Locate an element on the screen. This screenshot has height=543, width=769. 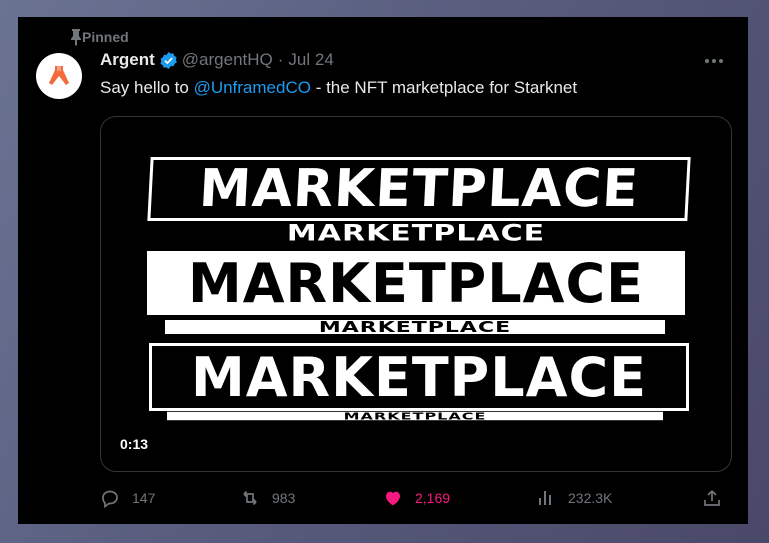
marketplace-band-6: MARKETPLACE is located at coordinates (415, 416).